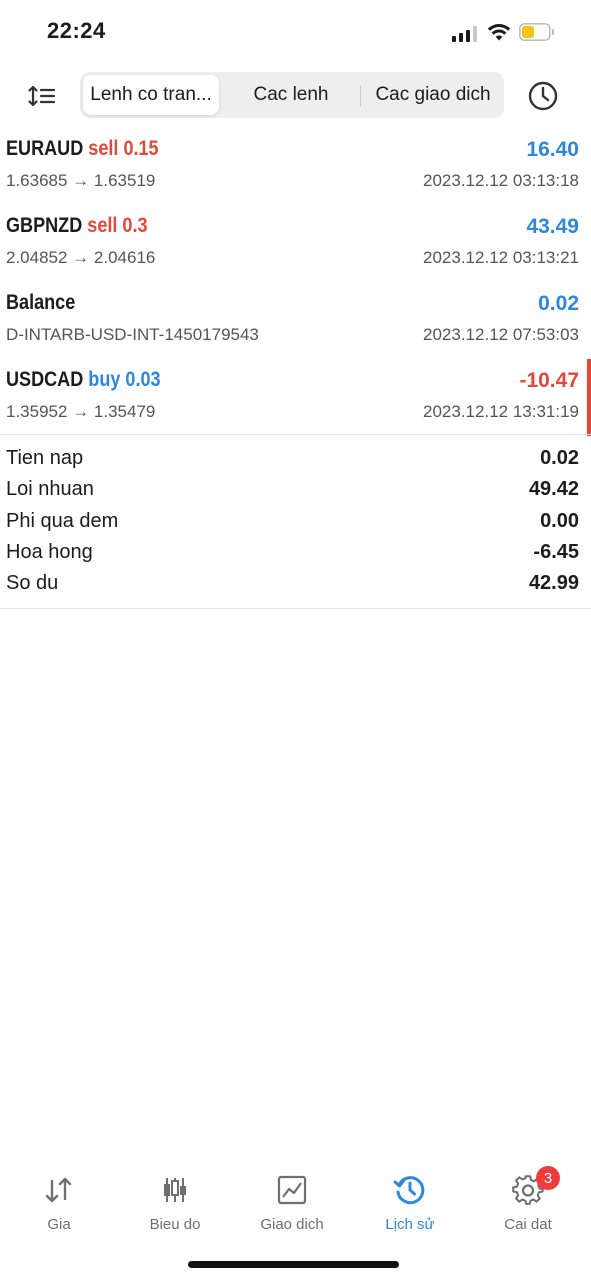 This screenshot has height=1280, width=591. What do you see at coordinates (501, 257) in the screenshot?
I see `deal-time: 2023.12.12 03:13:21` at bounding box center [501, 257].